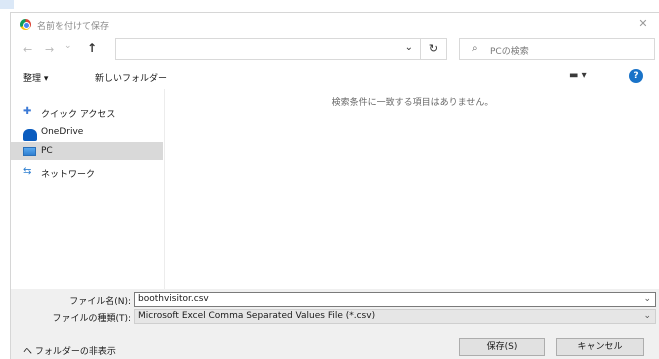 This screenshot has width=659, height=359. Describe the element at coordinates (578, 75) in the screenshot. I see `view-options-icon: ▬ ▾` at that location.